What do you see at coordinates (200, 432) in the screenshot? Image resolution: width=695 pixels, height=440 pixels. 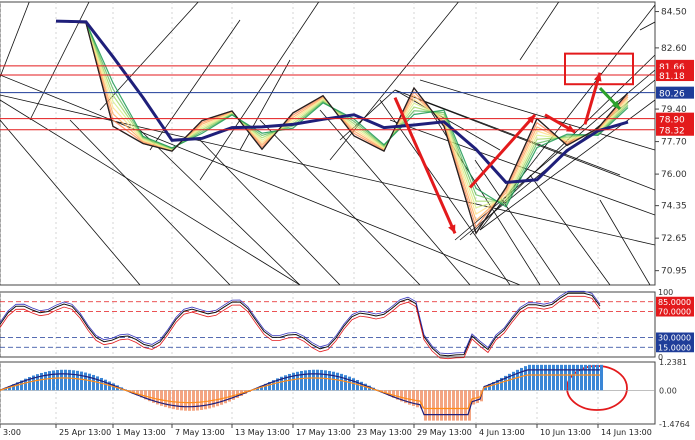 I see `x-tick-label: 7 May 13:00` at bounding box center [200, 432].